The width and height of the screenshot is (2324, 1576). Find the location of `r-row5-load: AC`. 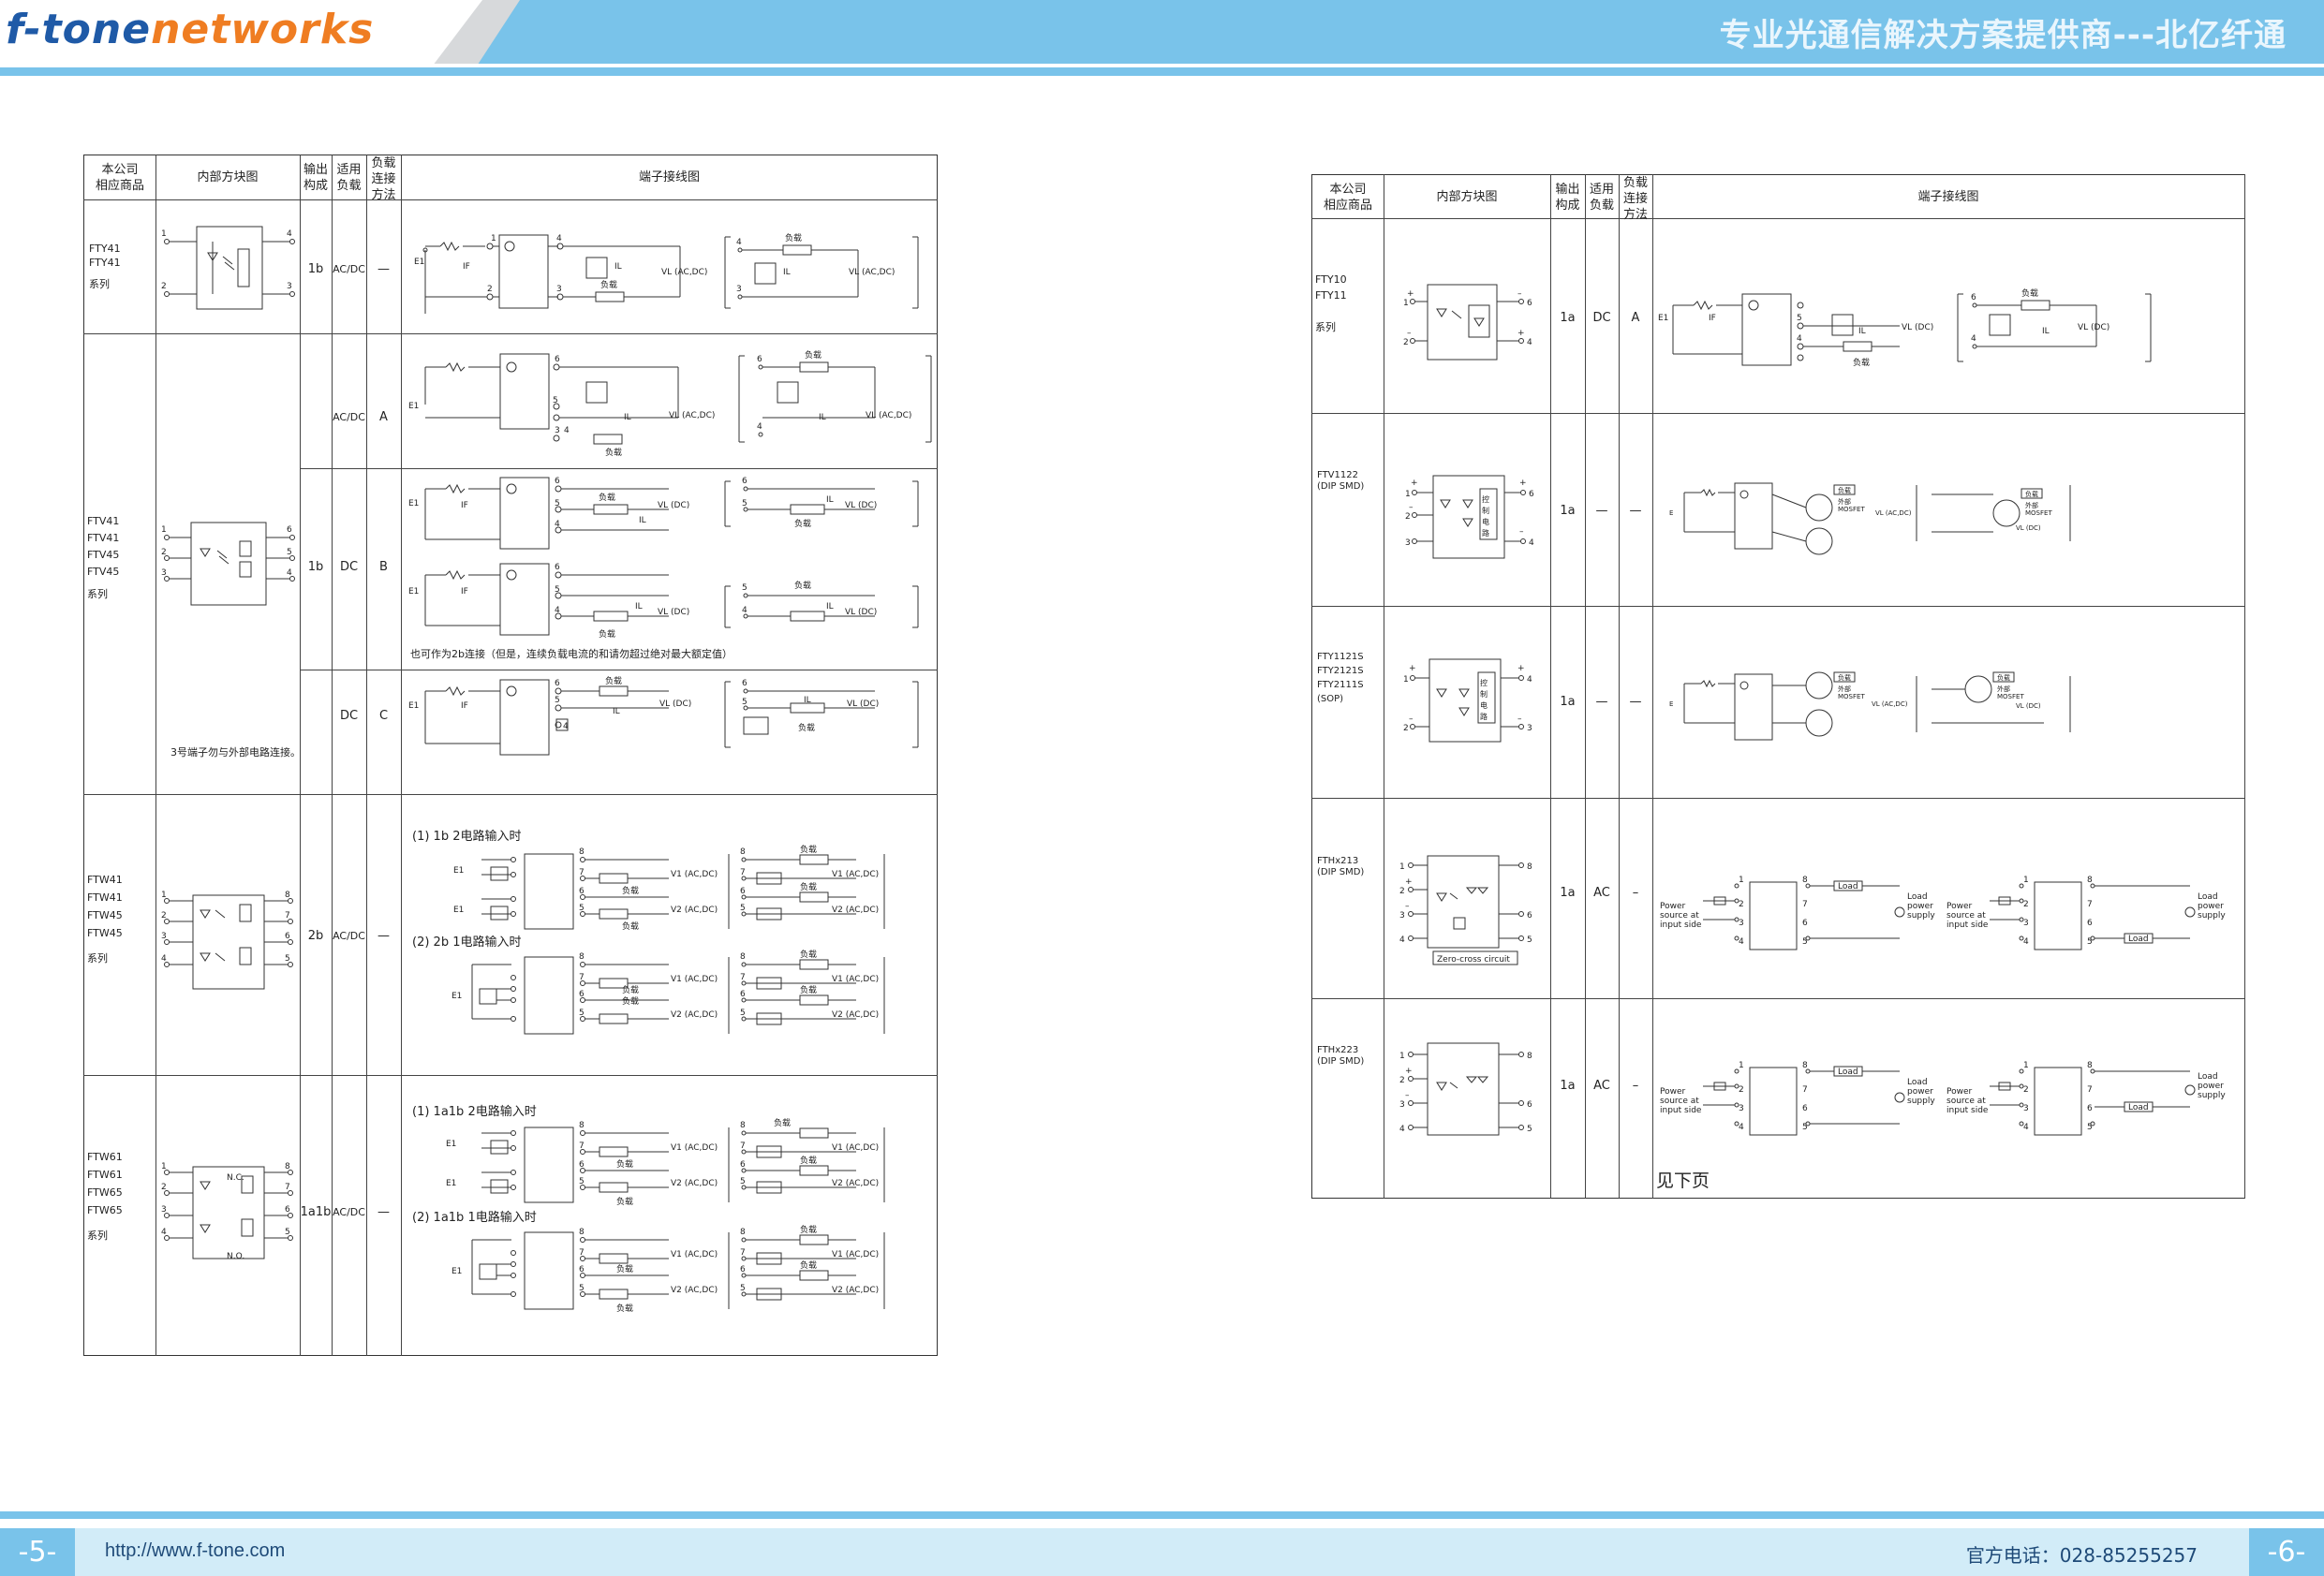

r-row5-load: AC is located at coordinates (1602, 1086).